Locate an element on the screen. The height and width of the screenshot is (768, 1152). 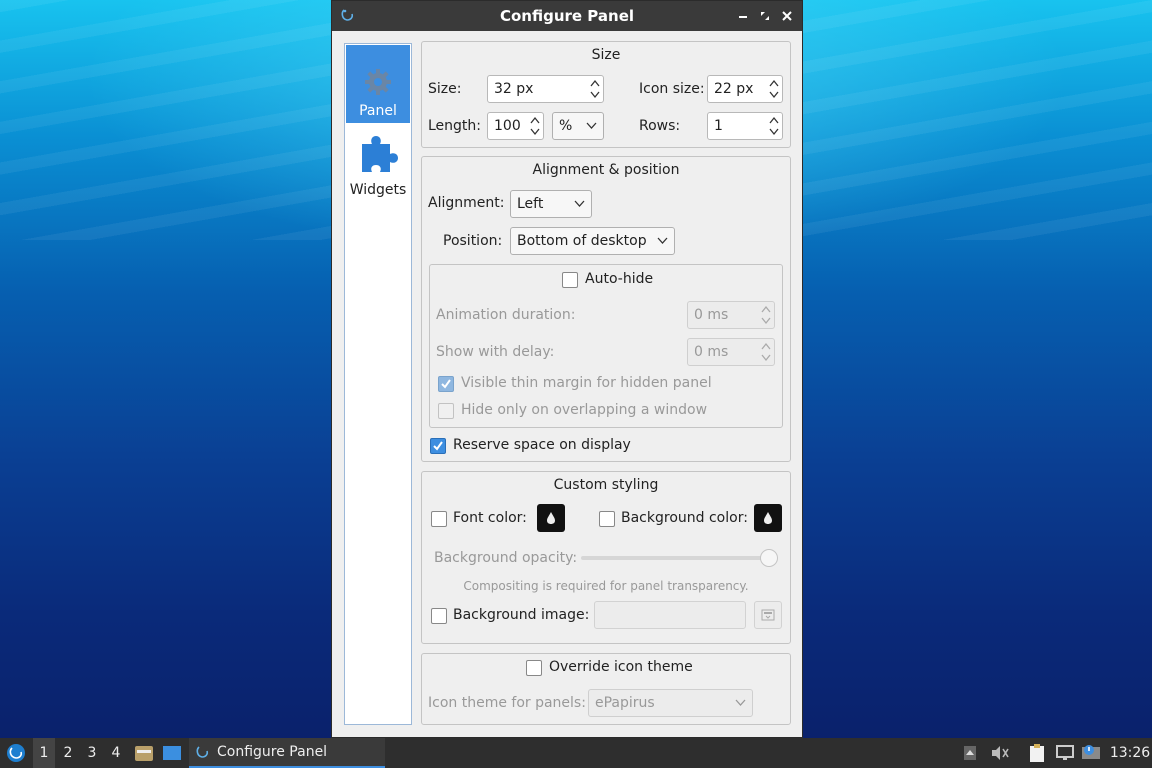
workspace-label: 1 is located at coordinates (44, 753).